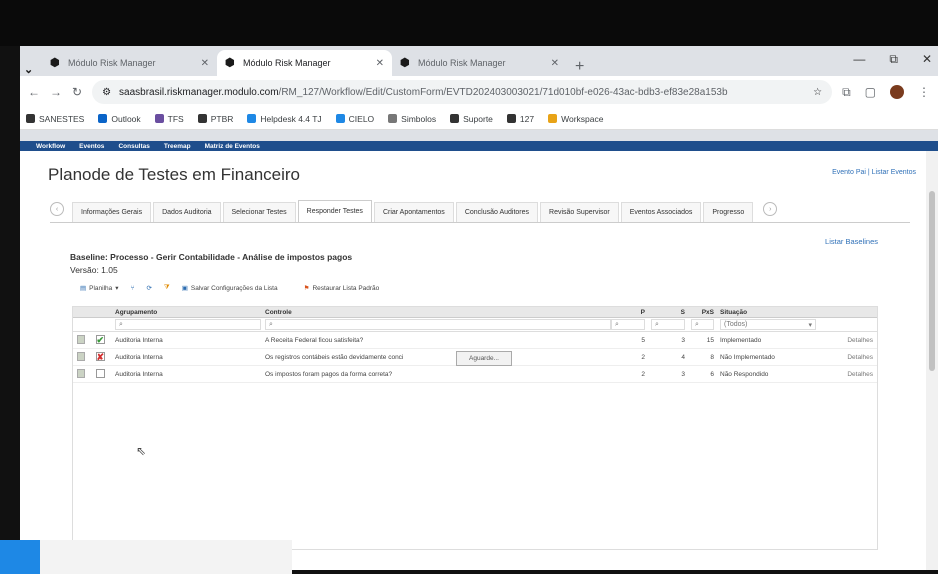 The image size is (938, 574). Describe the element at coordinates (252, 118) in the screenshot. I see `helpdesk-icon` at that location.